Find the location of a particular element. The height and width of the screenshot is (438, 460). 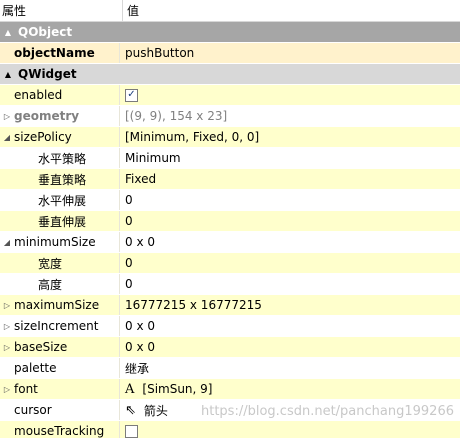

row-minimumSize: ◢ minimumSize 0 x 0 is located at coordinates (230, 242).